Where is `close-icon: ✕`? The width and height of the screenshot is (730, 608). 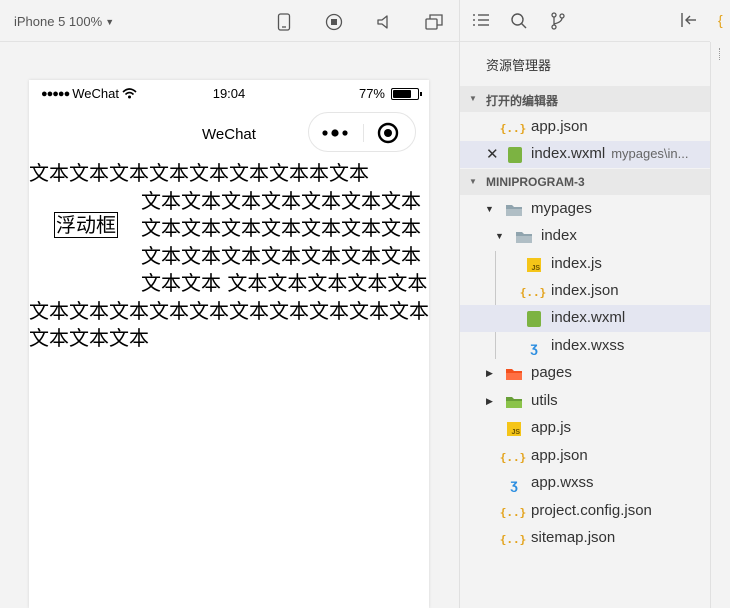
close-icon: ✕ is located at coordinates (492, 154).